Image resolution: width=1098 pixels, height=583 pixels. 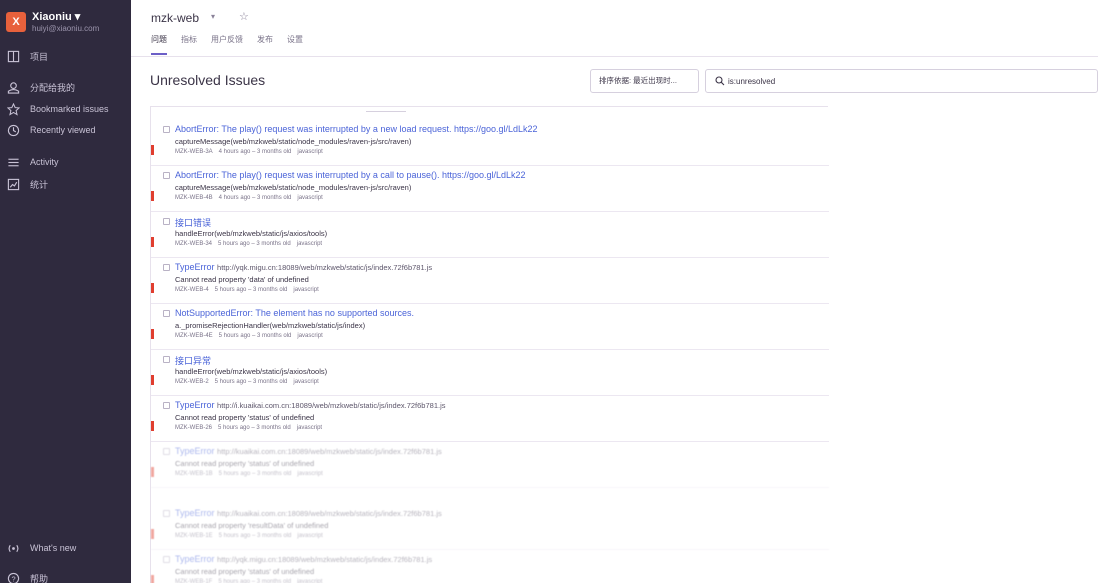 What do you see at coordinates (194, 198) in the screenshot?
I see `issue-short-id: MZK-WEB-4B` at bounding box center [194, 198].